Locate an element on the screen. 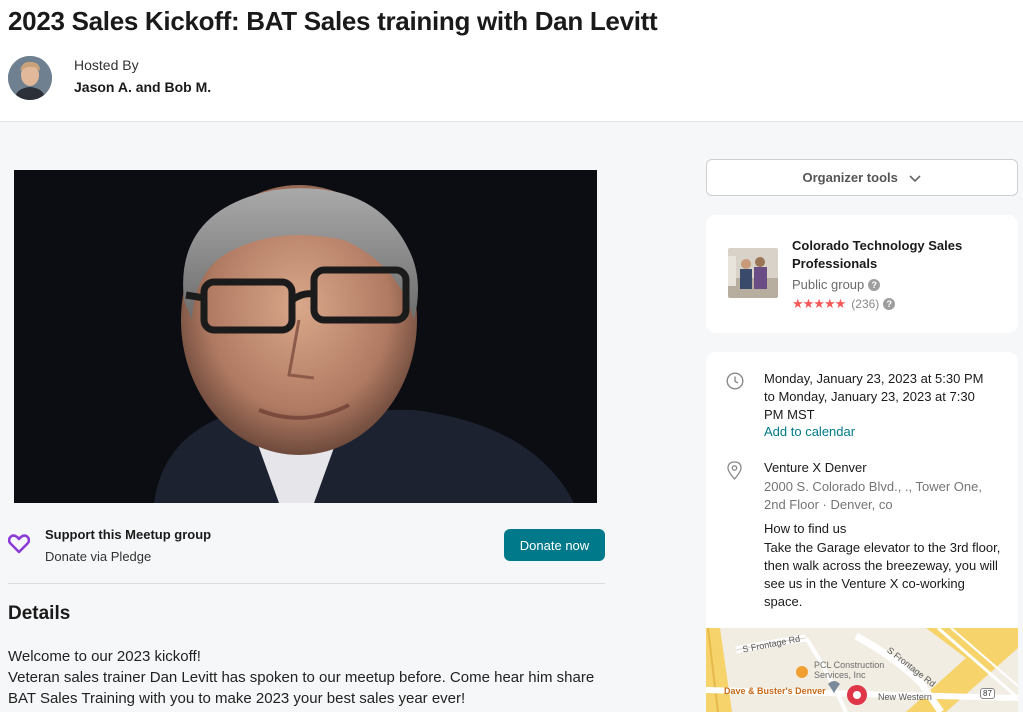  group-type: Public group? is located at coordinates (836, 284).